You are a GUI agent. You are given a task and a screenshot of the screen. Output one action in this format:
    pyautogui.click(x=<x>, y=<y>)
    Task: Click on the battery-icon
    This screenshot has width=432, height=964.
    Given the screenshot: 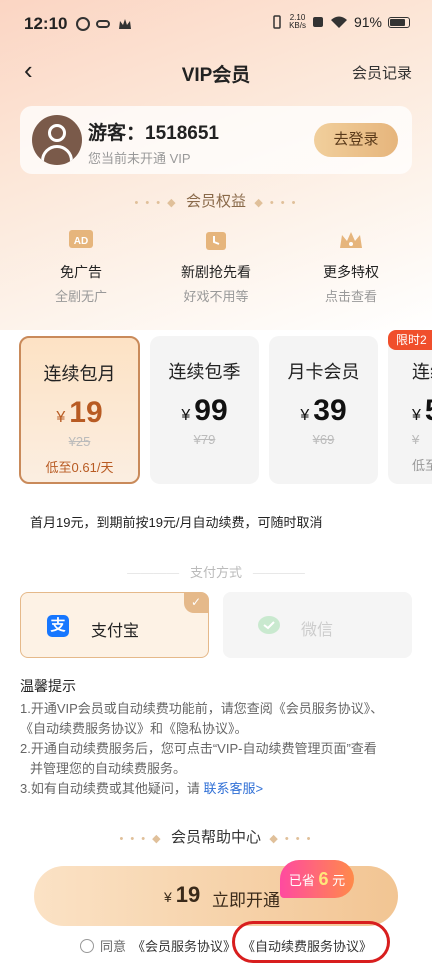 What is the action you would take?
    pyautogui.click(x=399, y=22)
    